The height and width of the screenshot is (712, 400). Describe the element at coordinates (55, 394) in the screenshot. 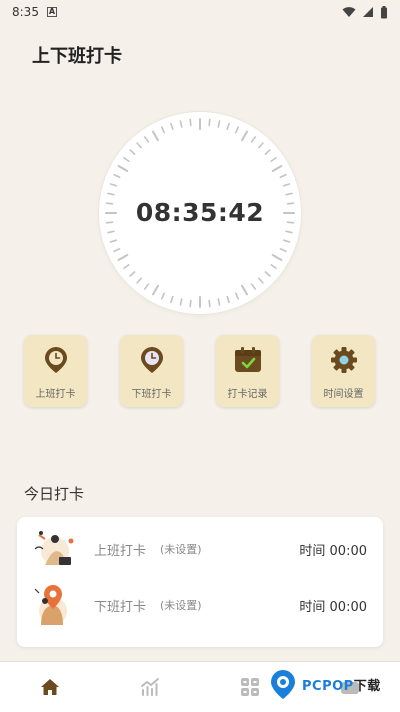

I see `action-label: 上班打卡` at that location.